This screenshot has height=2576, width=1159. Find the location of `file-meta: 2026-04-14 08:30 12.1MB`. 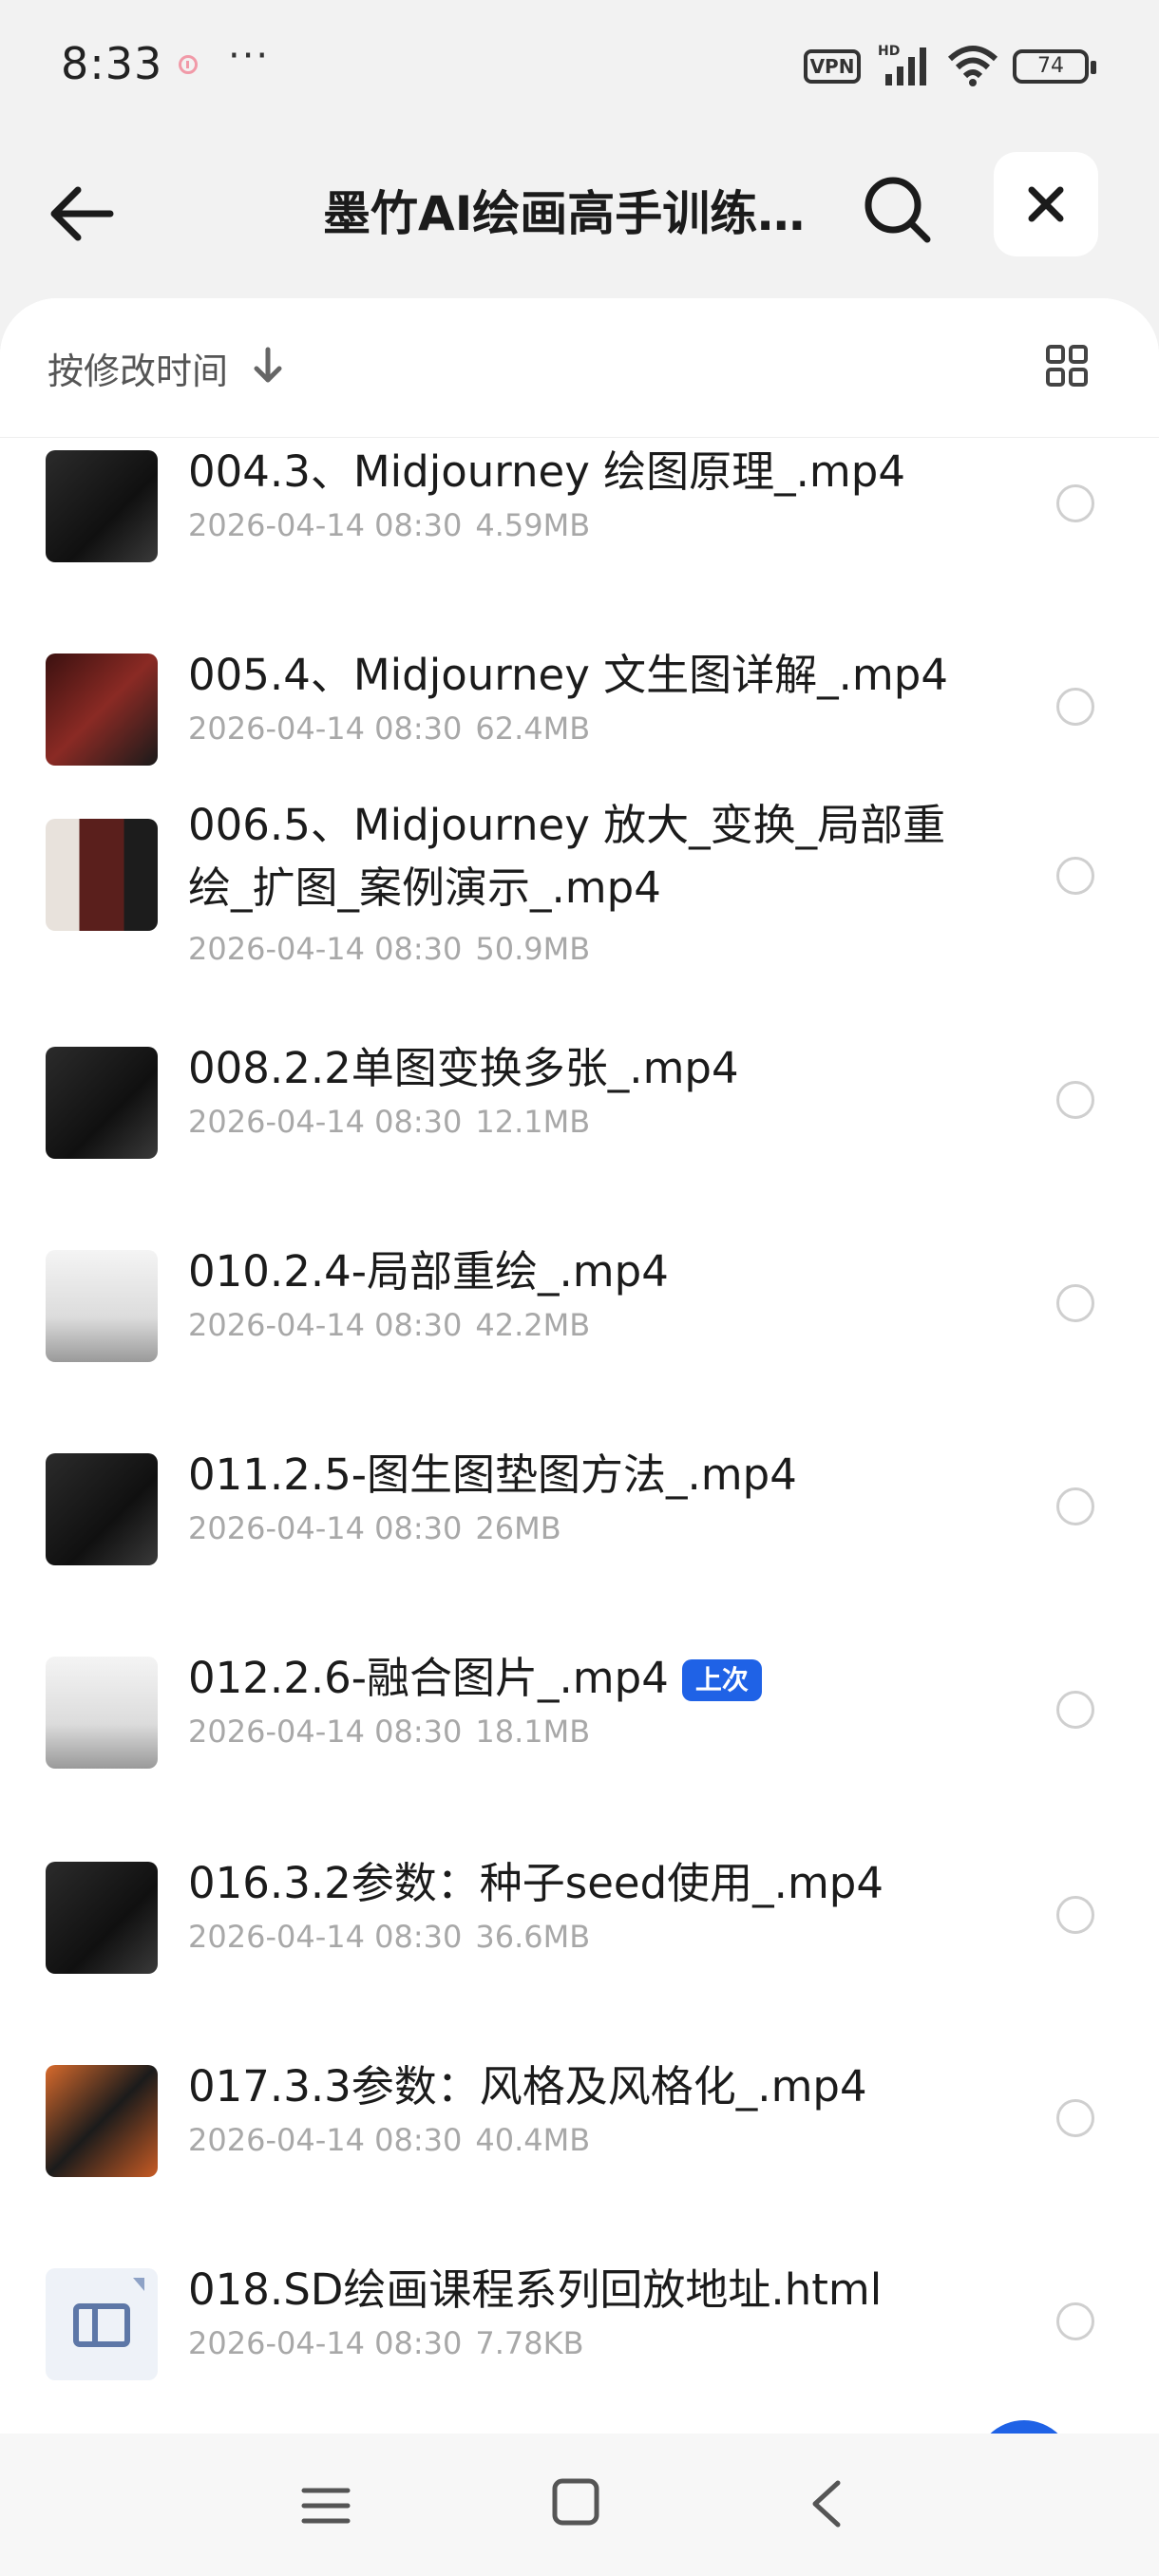

file-meta: 2026-04-14 08:30 12.1MB is located at coordinates (389, 1122).